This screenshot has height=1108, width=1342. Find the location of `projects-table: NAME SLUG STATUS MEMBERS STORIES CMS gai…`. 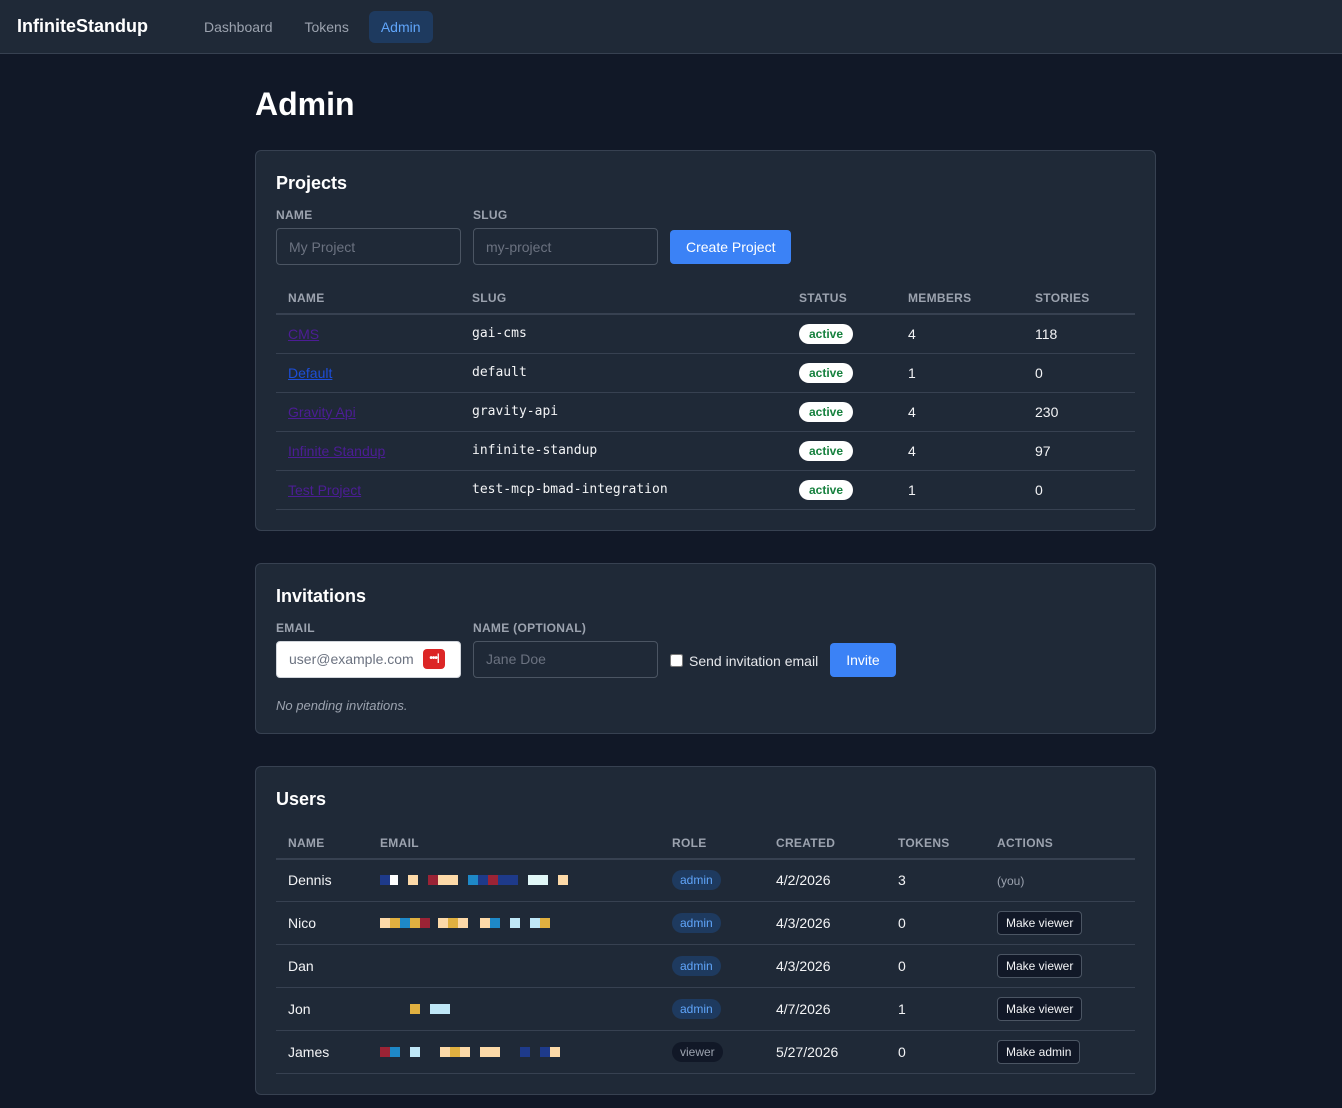

projects-table: NAME SLUG STATUS MEMBERS STORIES CMS gai… is located at coordinates (705, 396).